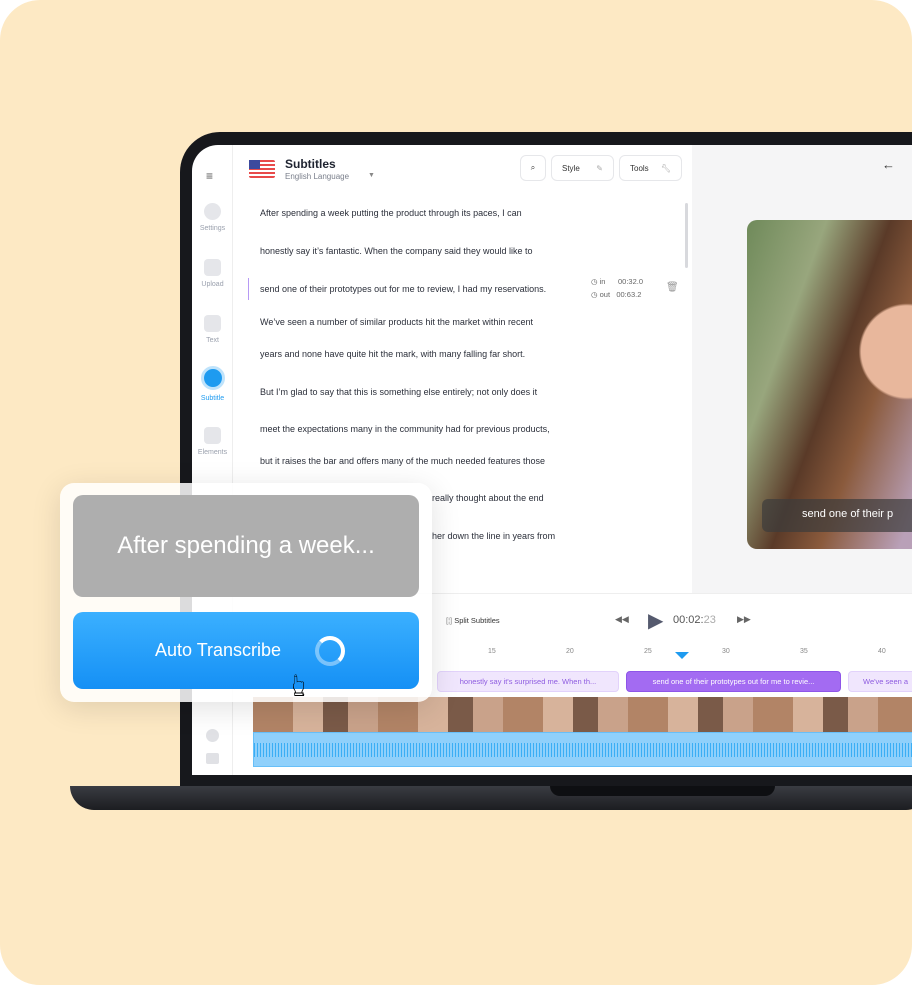  I want to click on help-icon, so click(212, 735).